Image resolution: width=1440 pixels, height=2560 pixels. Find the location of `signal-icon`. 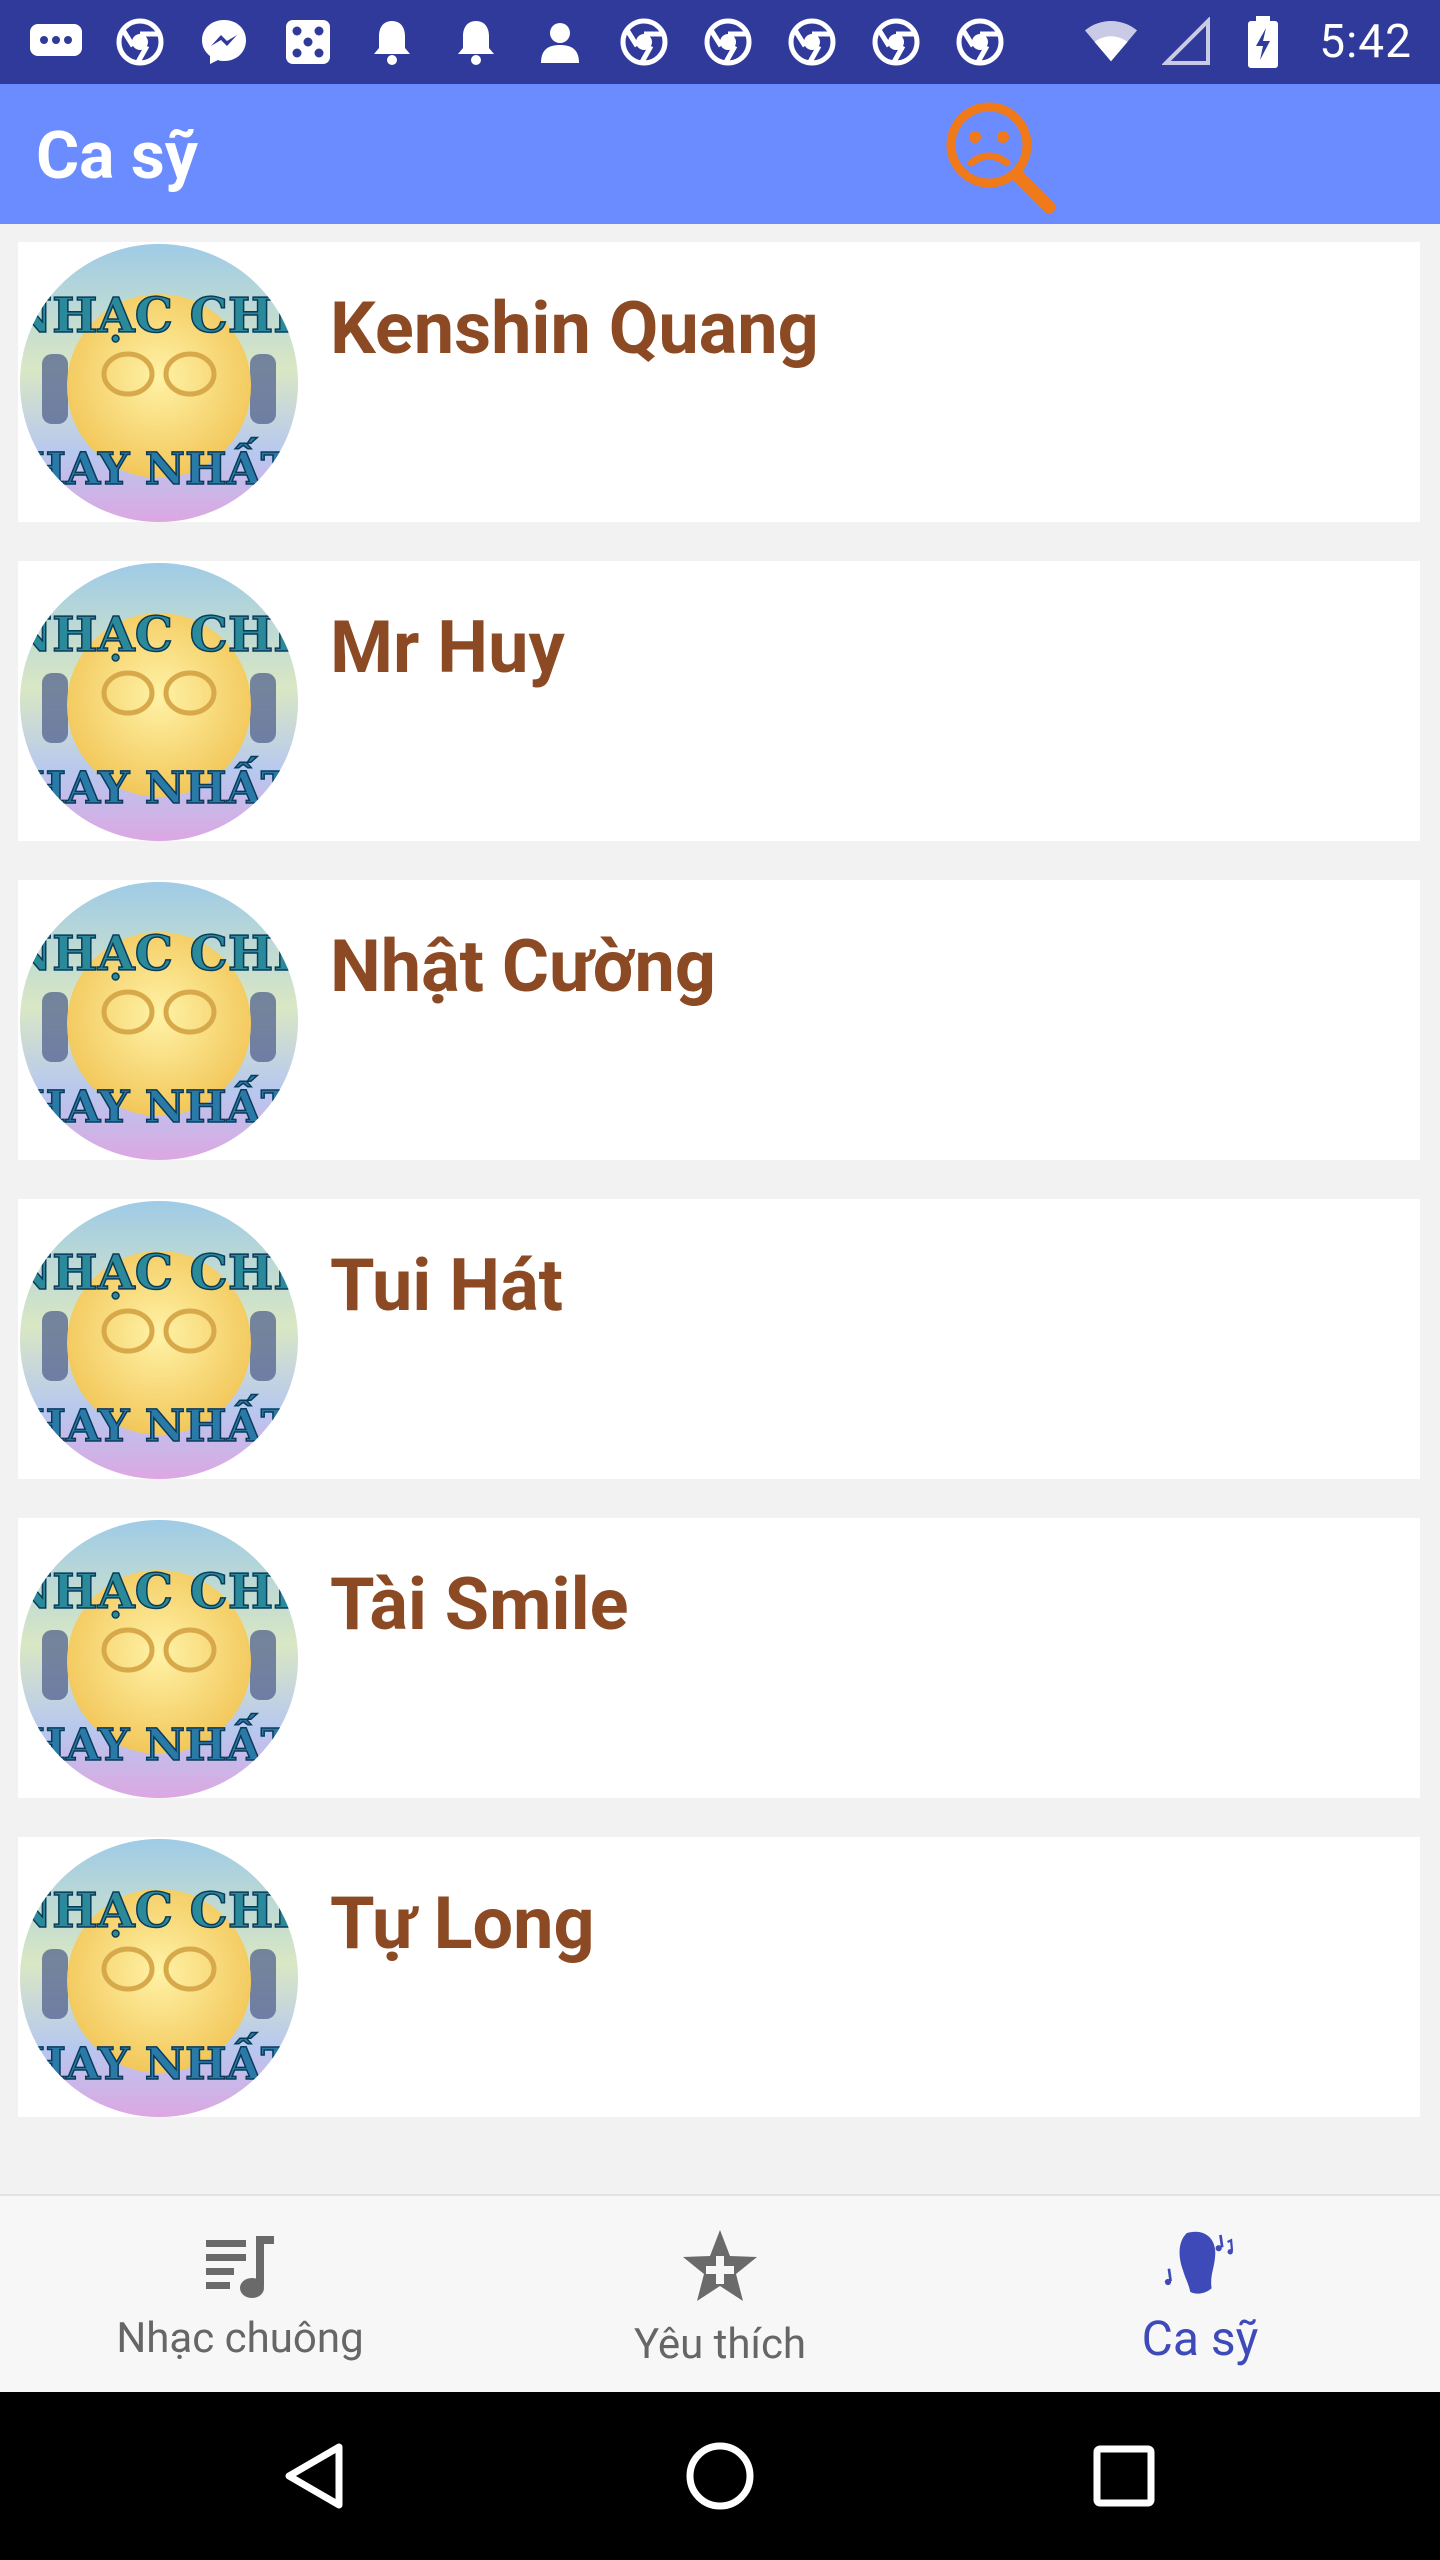

signal-icon is located at coordinates (1187, 42).